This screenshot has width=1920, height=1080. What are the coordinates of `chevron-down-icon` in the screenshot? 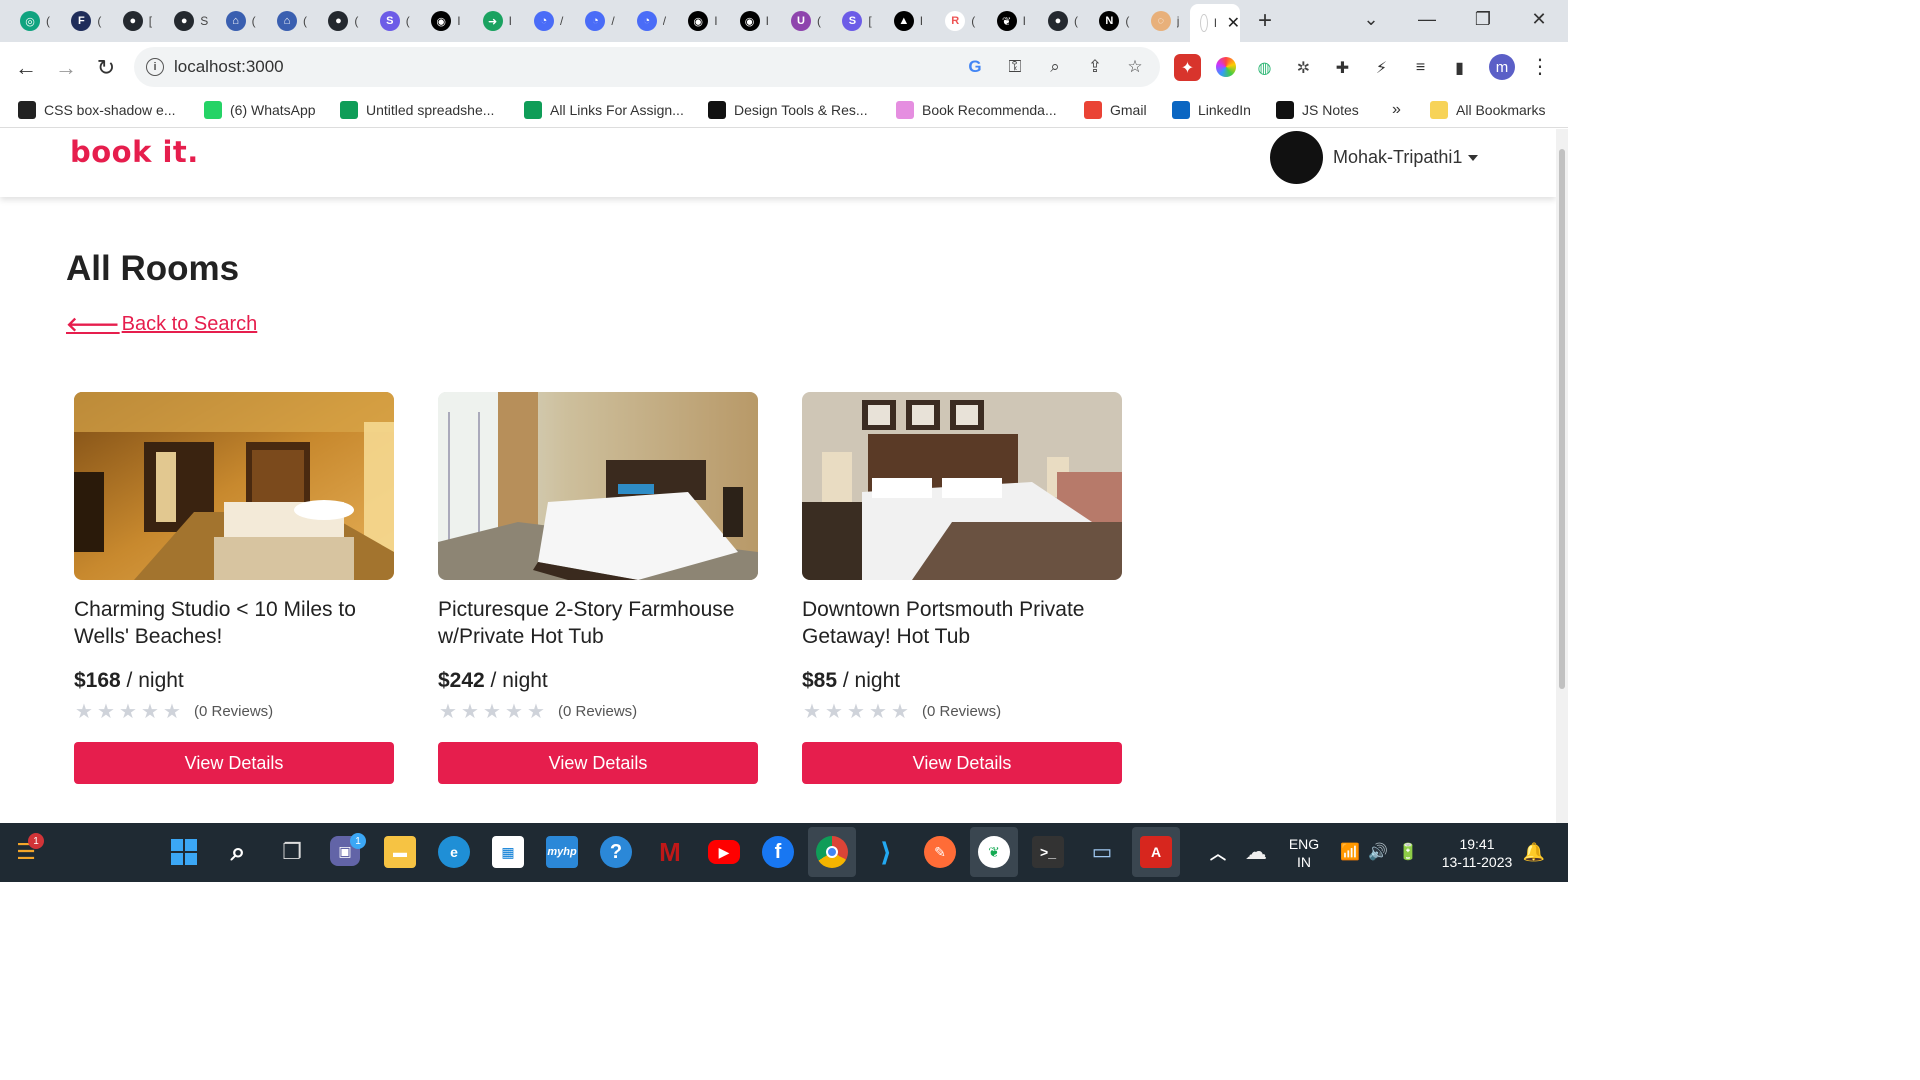 It's located at (1473, 157).